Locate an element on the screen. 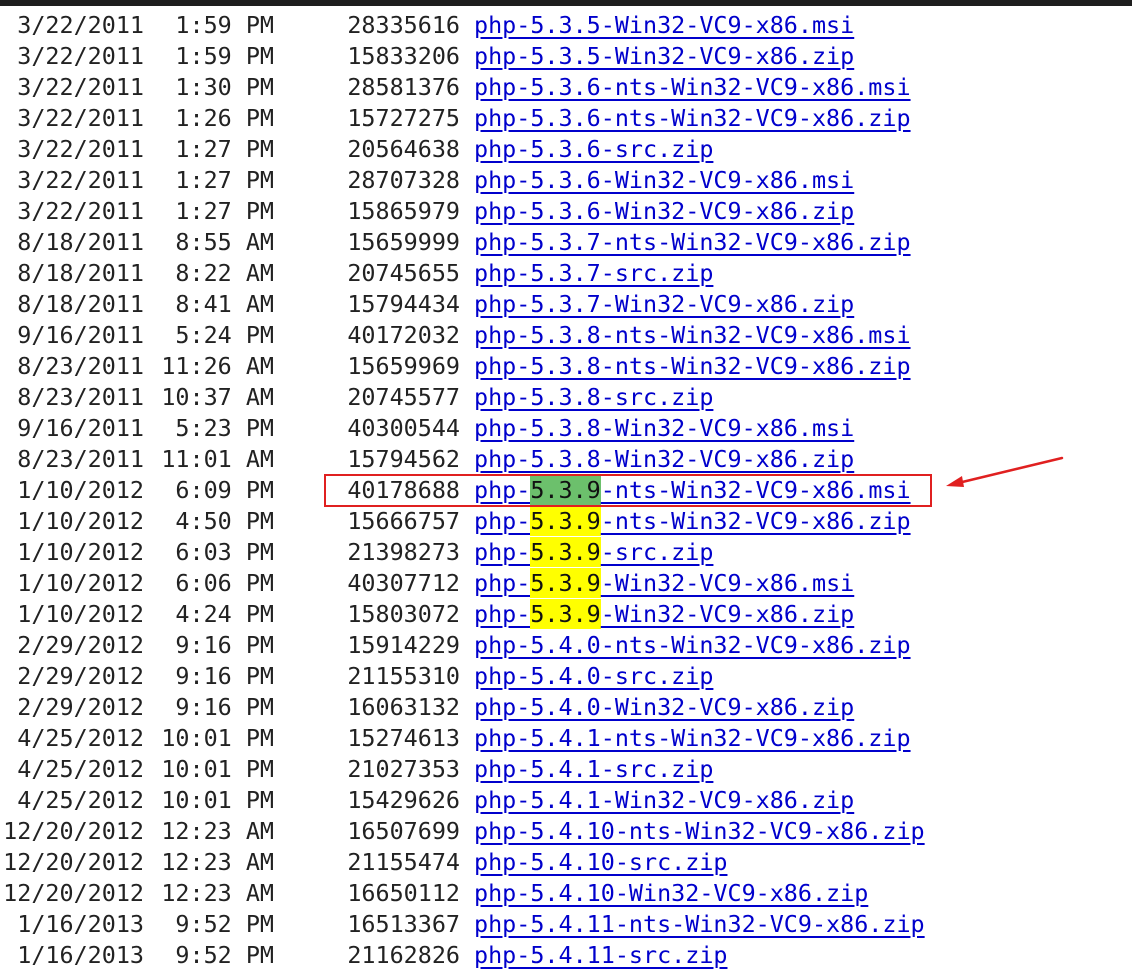 This screenshot has width=1132, height=971. file-link: php-5.3.9-src.zip is located at coordinates (593, 552).